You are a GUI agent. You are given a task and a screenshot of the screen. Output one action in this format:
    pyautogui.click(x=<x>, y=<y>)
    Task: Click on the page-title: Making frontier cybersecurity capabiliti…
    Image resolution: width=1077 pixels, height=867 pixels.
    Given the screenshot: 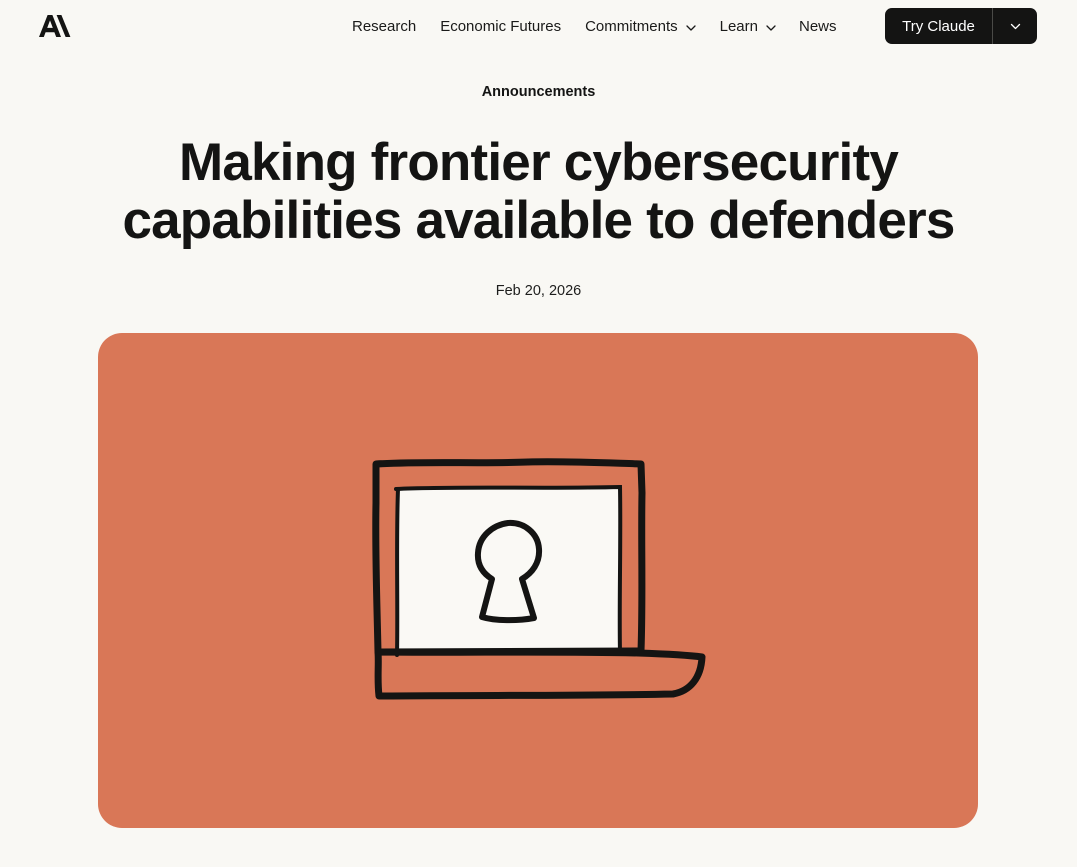 What is the action you would take?
    pyautogui.click(x=538, y=192)
    